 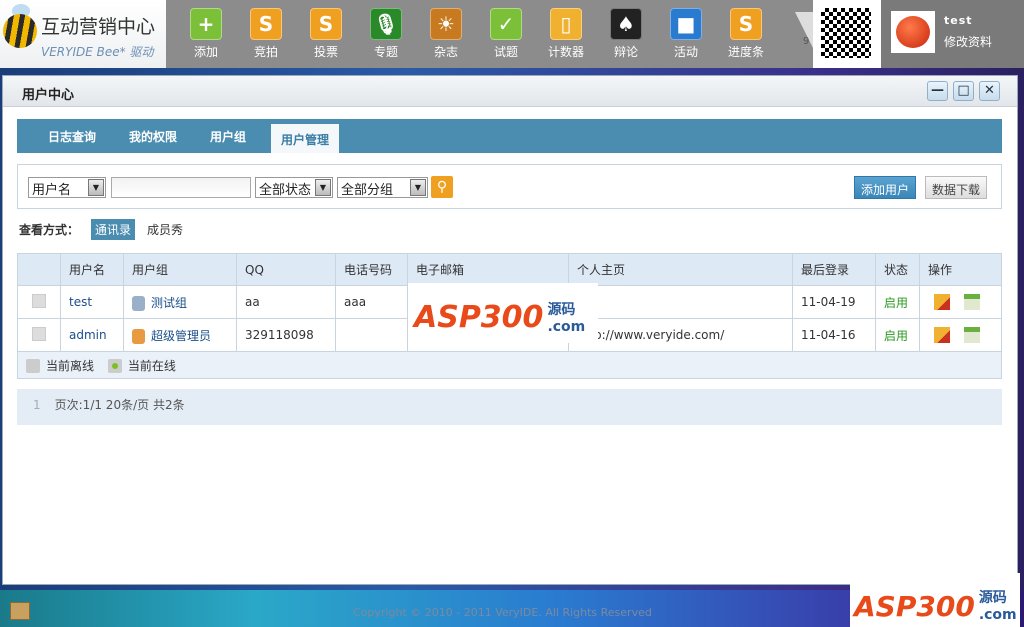 I want to click on watermark: ASP300 源码 .com, so click(x=503, y=313).